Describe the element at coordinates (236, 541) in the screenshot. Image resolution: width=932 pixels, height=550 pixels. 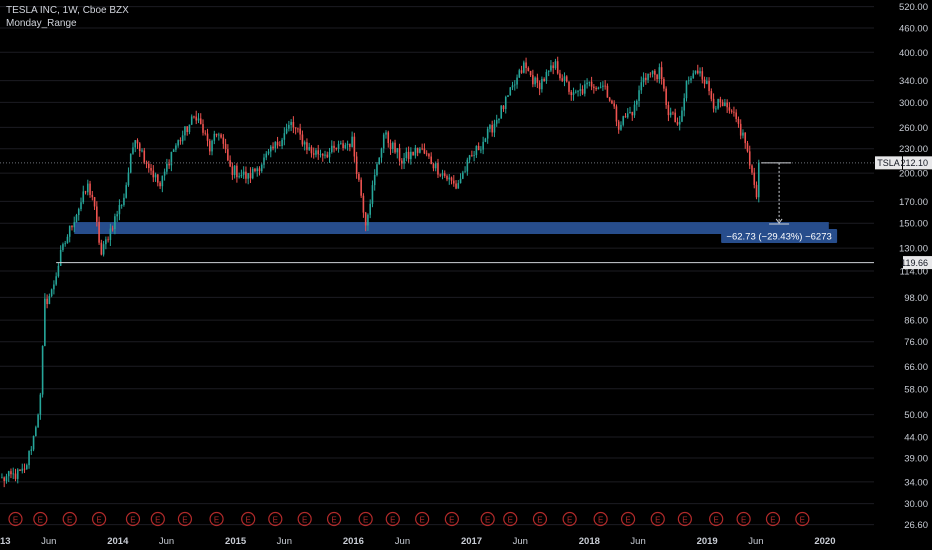
I see `x-tick-label: 2015` at that location.